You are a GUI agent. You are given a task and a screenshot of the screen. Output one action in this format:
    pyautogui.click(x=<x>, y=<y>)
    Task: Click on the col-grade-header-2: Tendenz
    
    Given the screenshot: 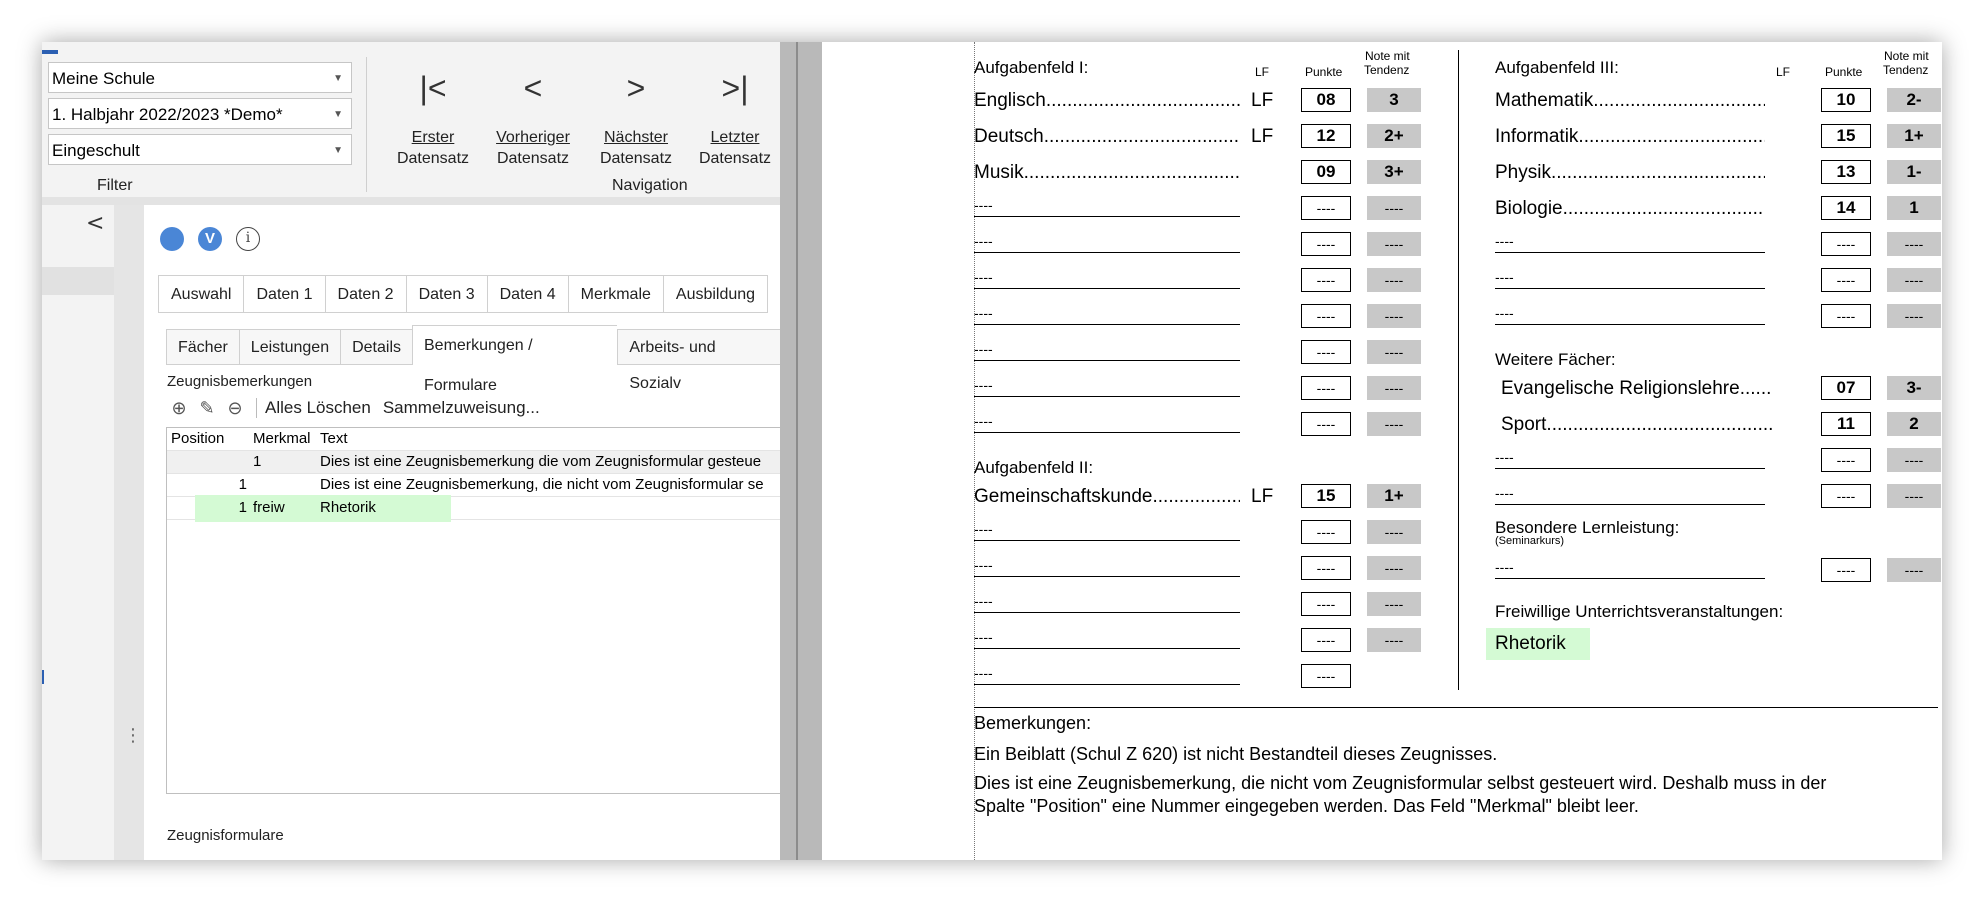 What is the action you would take?
    pyautogui.click(x=1387, y=70)
    